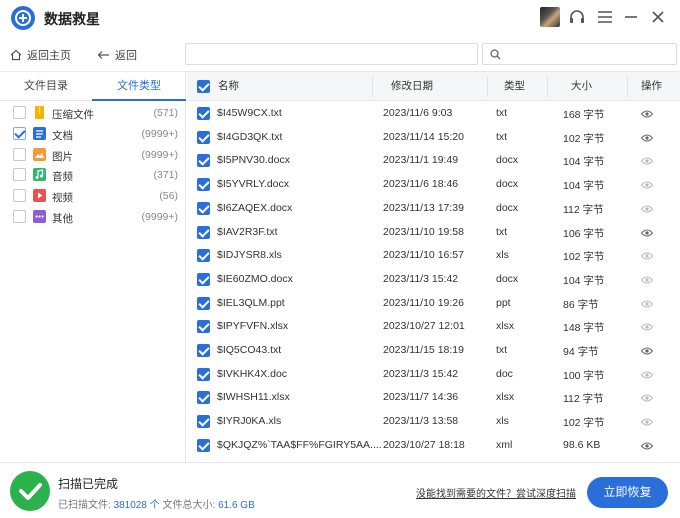 Image resolution: width=680 pixels, height=518 pixels. Describe the element at coordinates (93, 134) in the screenshot. I see `sidebar-item-category: 文档 (9999+)` at that location.